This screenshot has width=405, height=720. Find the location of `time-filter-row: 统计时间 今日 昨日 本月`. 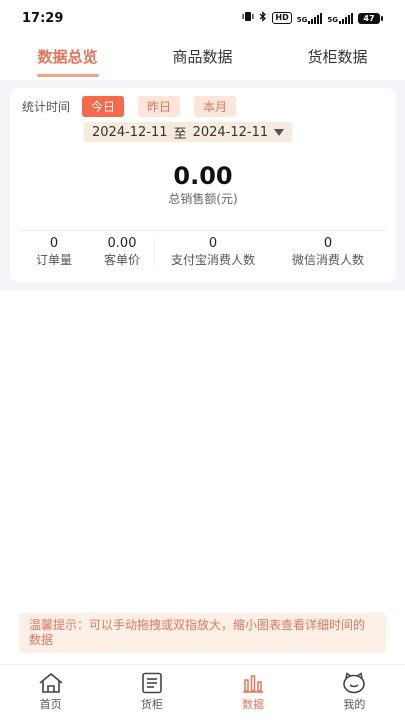

time-filter-row: 统计时间 今日 昨日 本月 is located at coordinates (136, 106).